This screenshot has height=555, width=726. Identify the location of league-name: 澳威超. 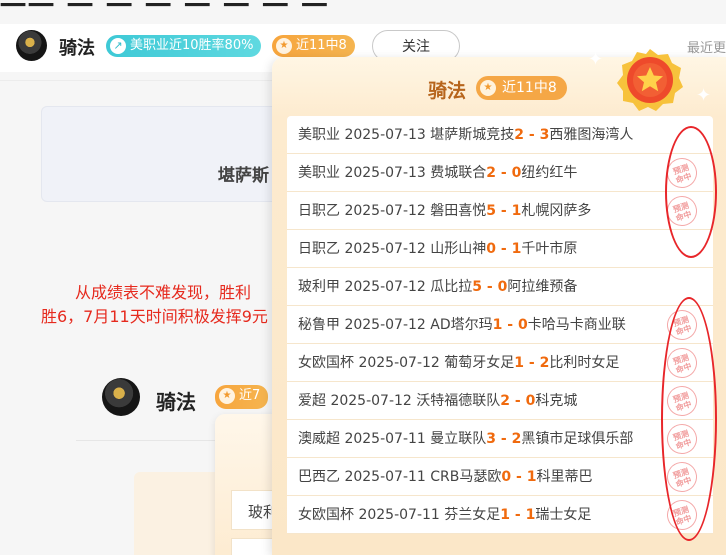
(319, 439).